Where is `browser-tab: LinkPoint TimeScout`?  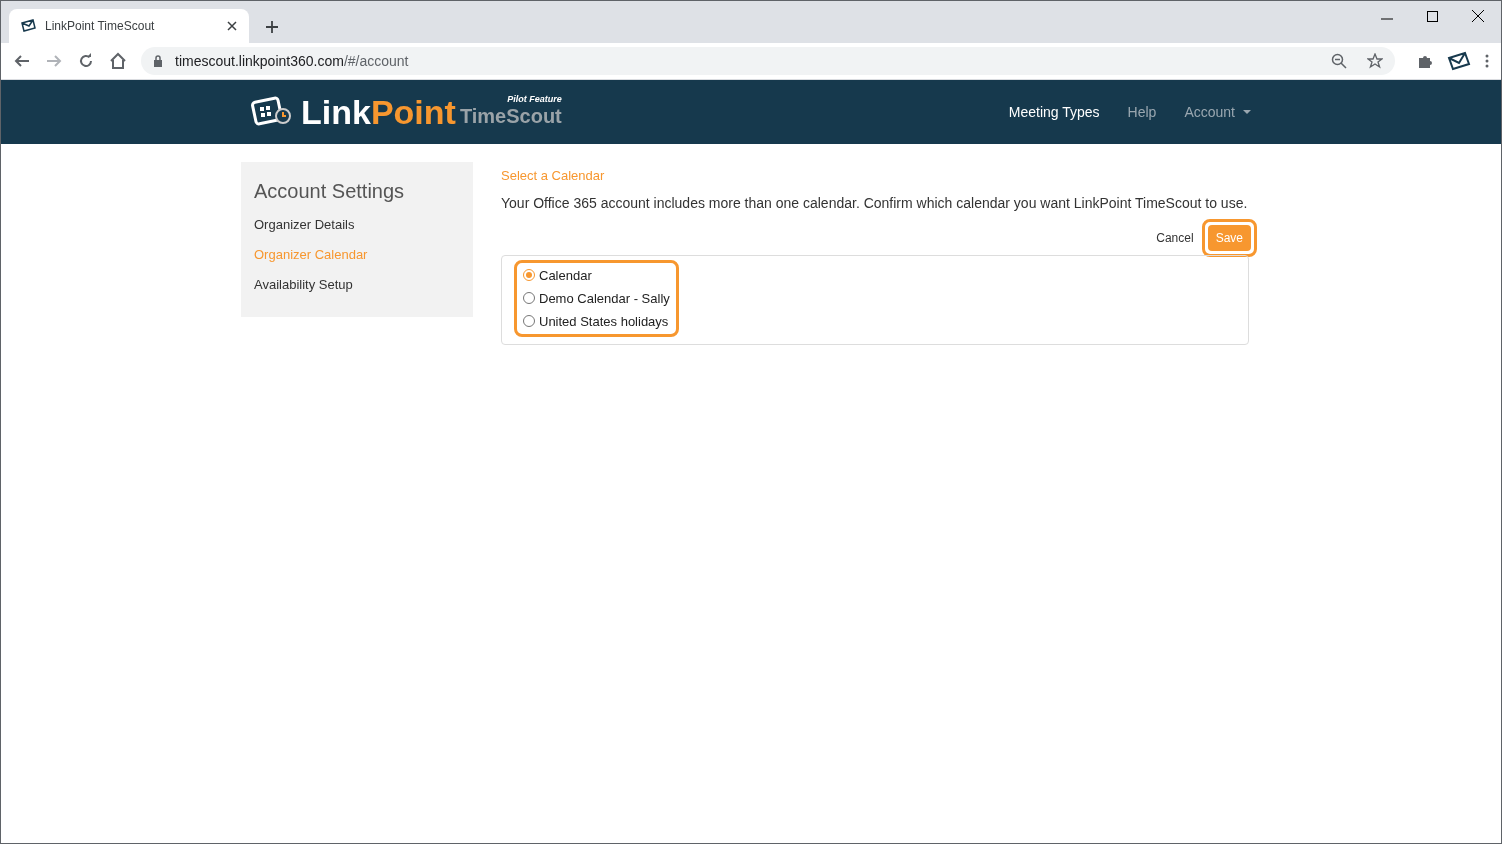
browser-tab: LinkPoint TimeScout is located at coordinates (129, 26).